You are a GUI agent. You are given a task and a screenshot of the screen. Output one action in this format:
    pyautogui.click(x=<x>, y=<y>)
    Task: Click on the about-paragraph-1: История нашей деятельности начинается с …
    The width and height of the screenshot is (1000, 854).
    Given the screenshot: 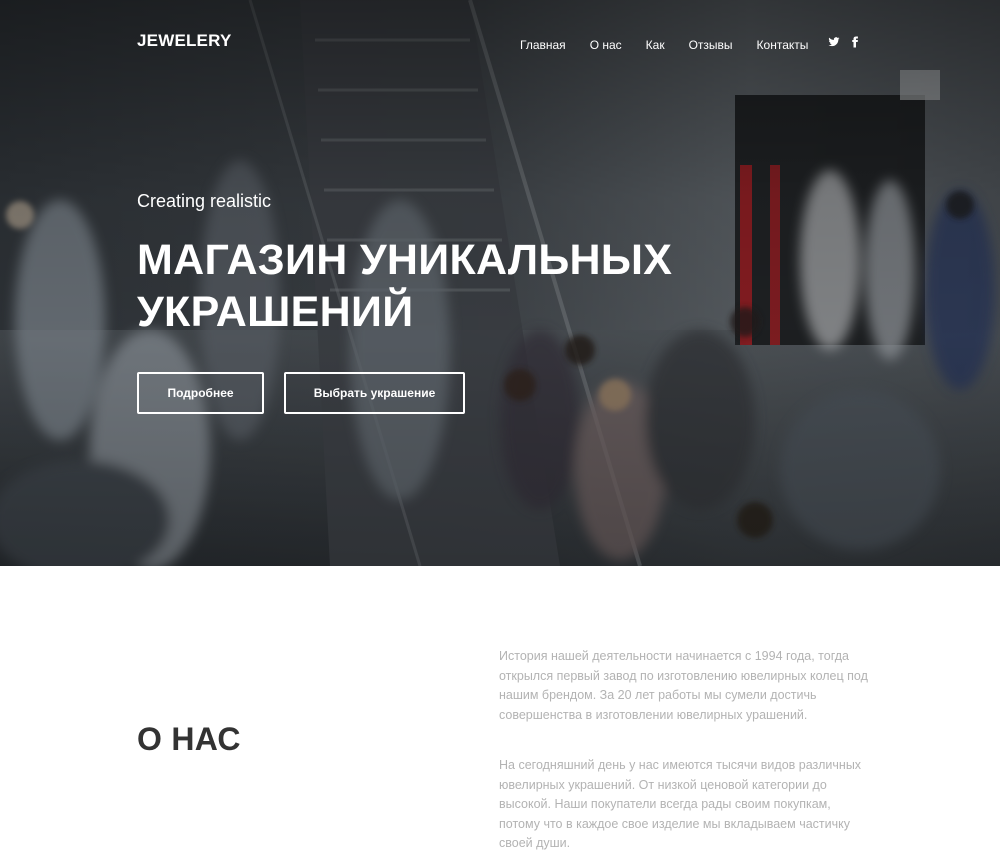 What is the action you would take?
    pyautogui.click(x=683, y=685)
    